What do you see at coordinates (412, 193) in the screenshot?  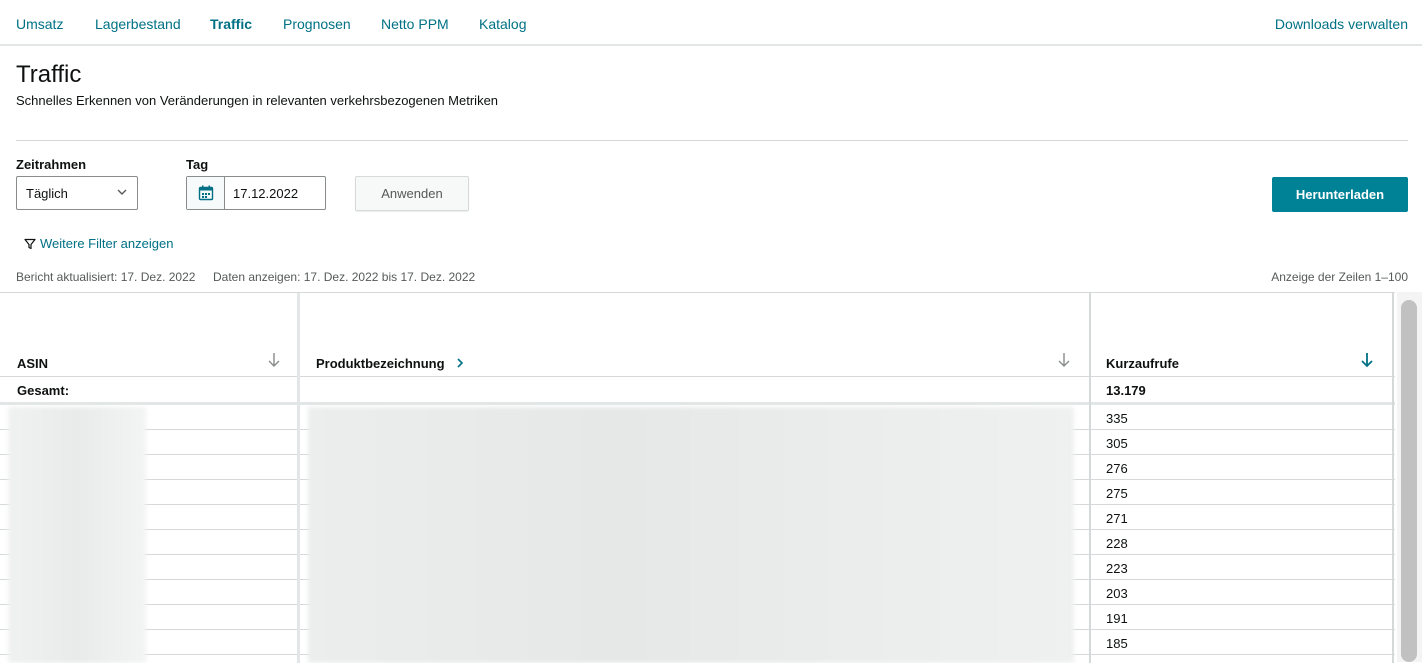 I see `apply-button: Anwenden` at bounding box center [412, 193].